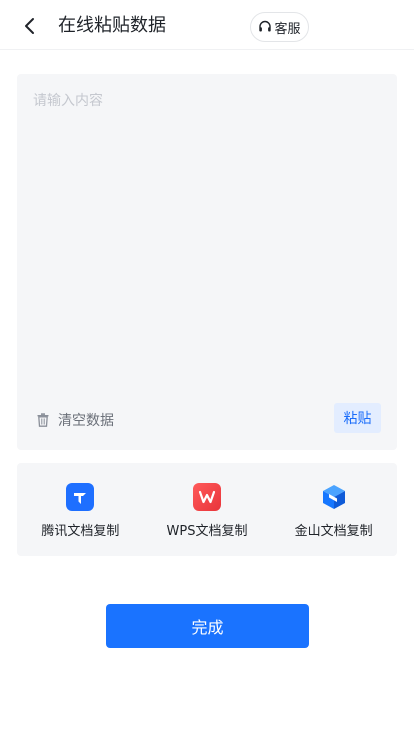 The width and height of the screenshot is (414, 741). I want to click on clear-data-button: 清空数据, so click(75, 420).